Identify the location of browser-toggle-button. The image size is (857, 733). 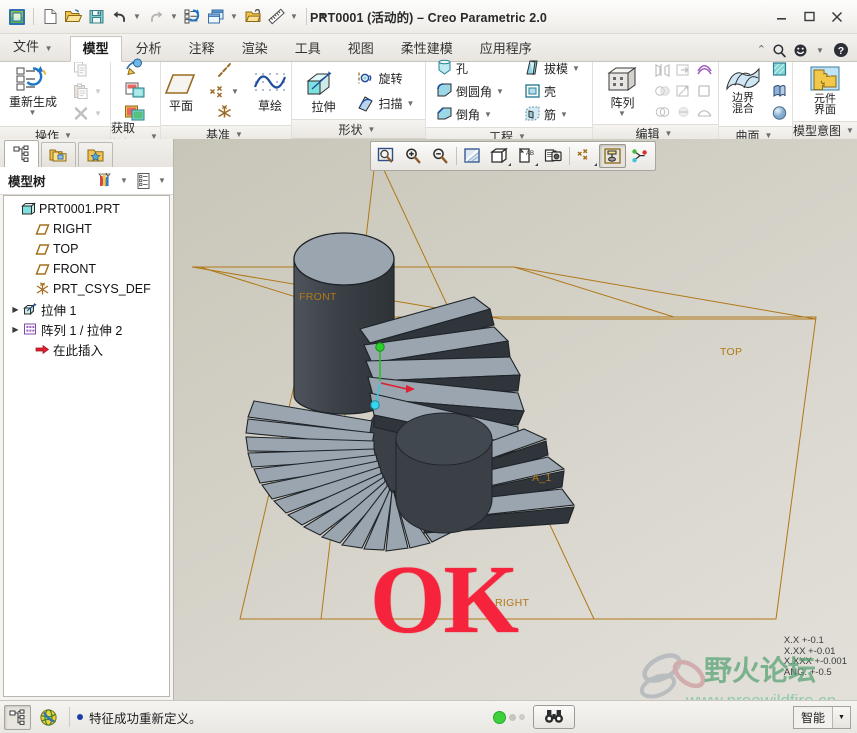
(48, 717).